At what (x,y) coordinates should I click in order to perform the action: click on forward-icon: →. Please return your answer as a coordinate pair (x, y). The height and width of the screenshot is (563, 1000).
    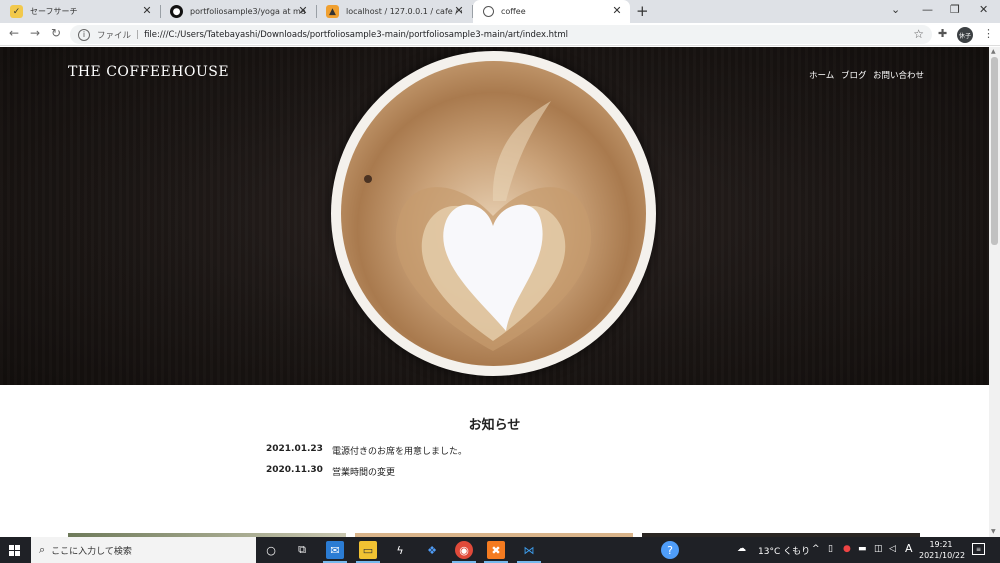
    Looking at the image, I should click on (35, 33).